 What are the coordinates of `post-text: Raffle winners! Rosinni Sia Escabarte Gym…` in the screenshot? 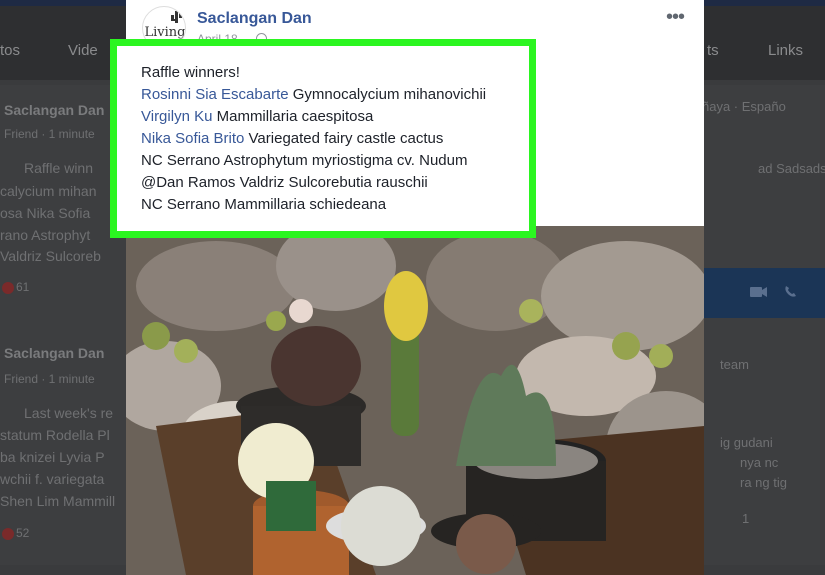 It's located at (313, 139).